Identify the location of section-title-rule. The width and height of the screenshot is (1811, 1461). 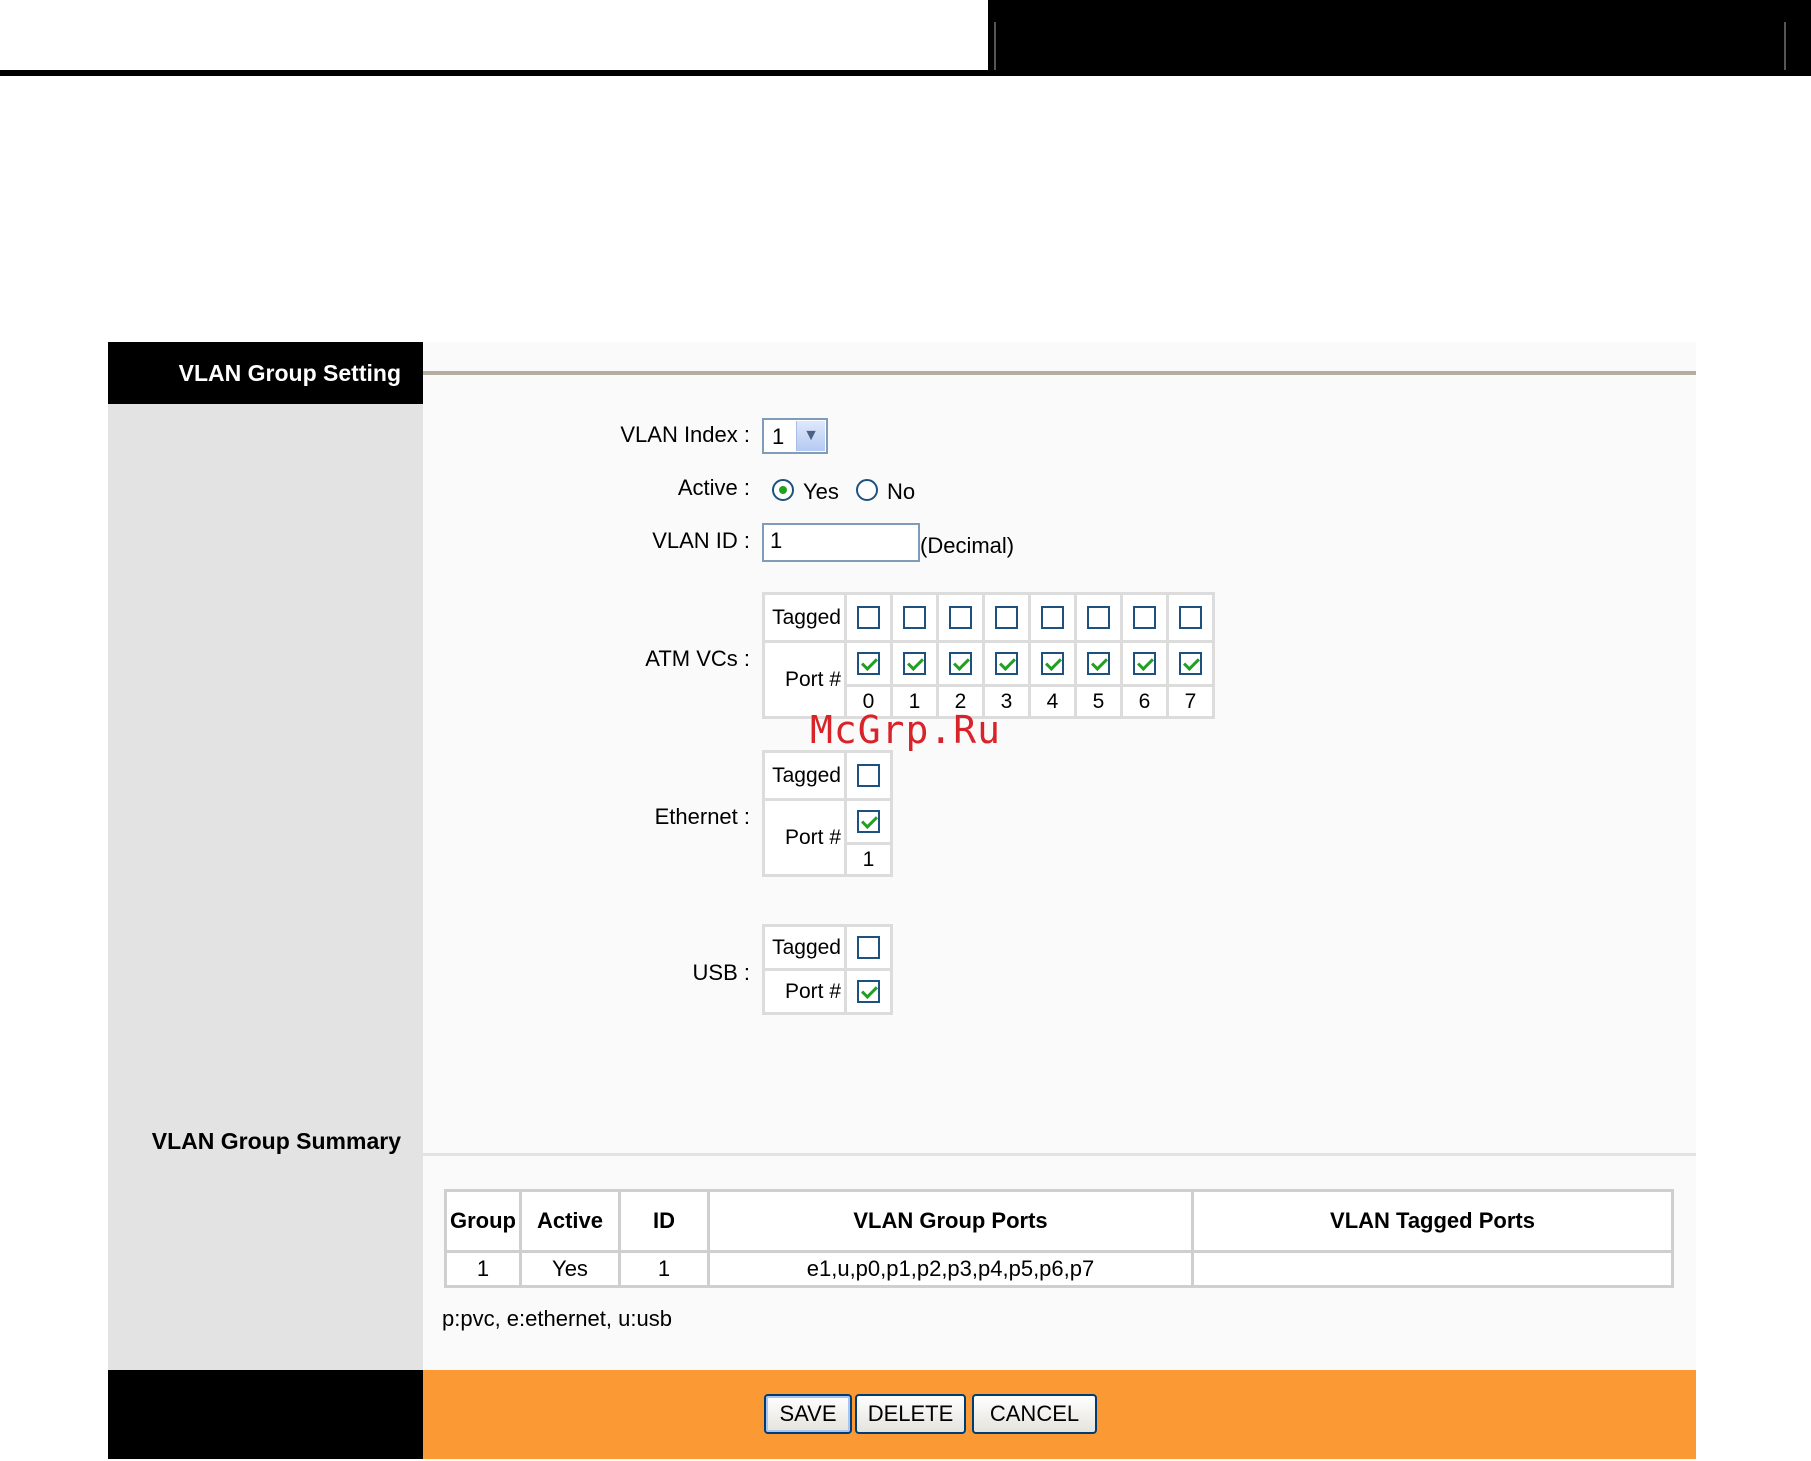
(1059, 373).